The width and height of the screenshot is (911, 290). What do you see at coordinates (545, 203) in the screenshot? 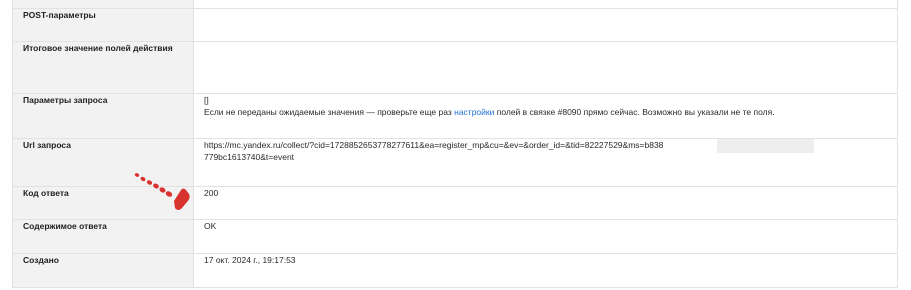
I see `response-code-value: 200` at bounding box center [545, 203].